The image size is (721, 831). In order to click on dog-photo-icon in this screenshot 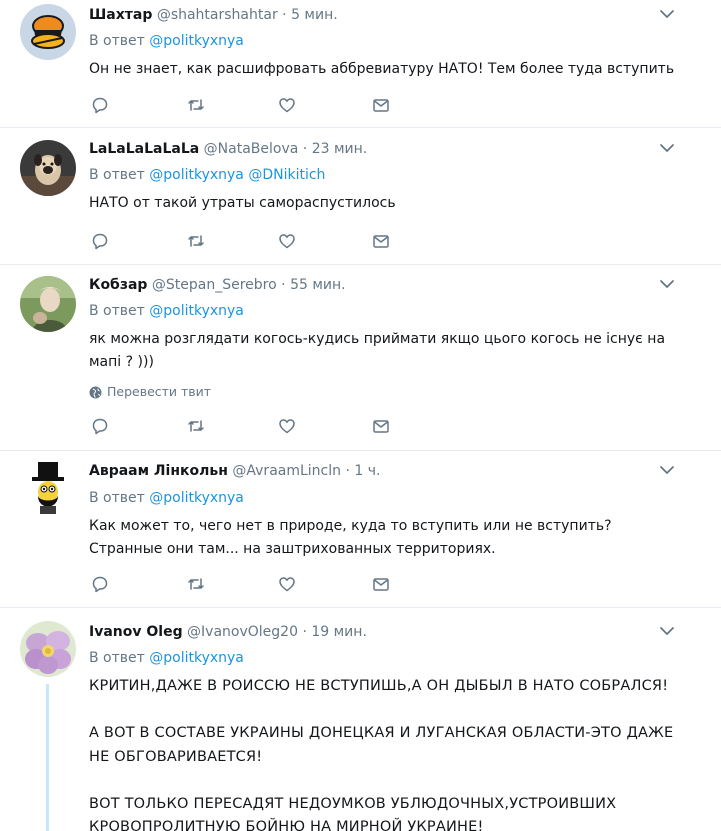, I will do `click(48, 168)`.